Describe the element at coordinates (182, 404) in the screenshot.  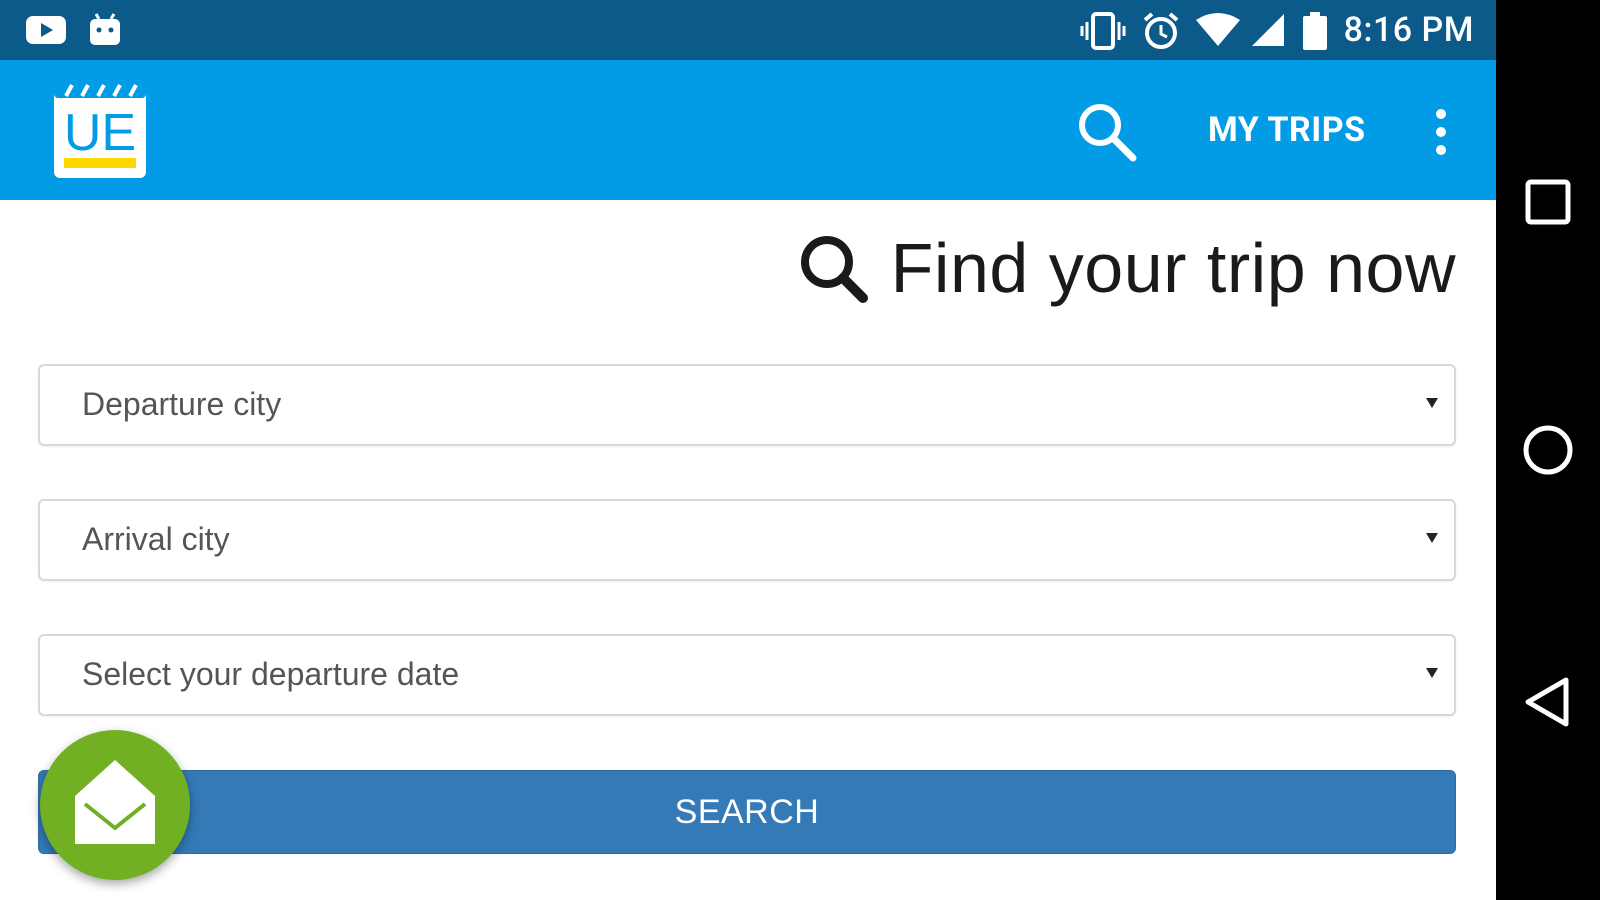
I see `departure-city-placeholder: Departure city` at that location.